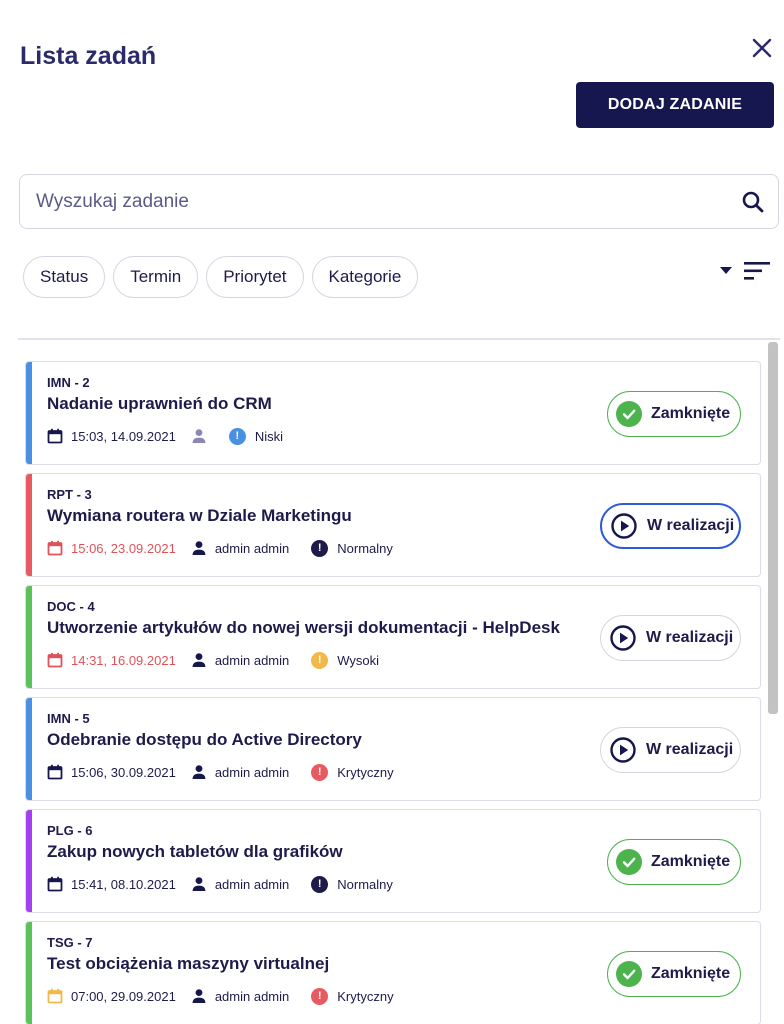 The height and width of the screenshot is (1024, 784). What do you see at coordinates (88, 56) in the screenshot?
I see `page-title: Lista zadań` at bounding box center [88, 56].